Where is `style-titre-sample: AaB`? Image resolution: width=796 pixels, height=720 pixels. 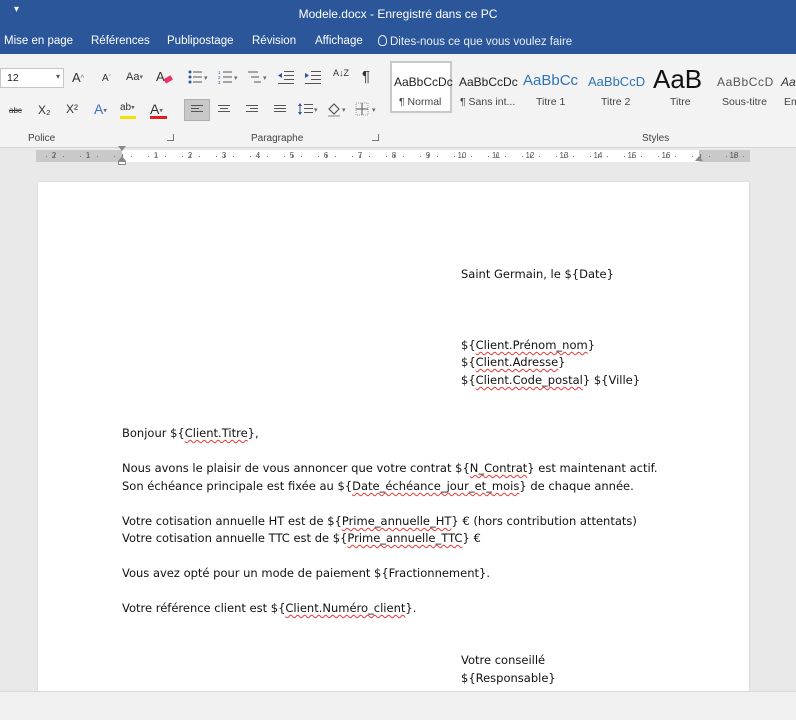 style-titre-sample: AaB is located at coordinates (677, 79).